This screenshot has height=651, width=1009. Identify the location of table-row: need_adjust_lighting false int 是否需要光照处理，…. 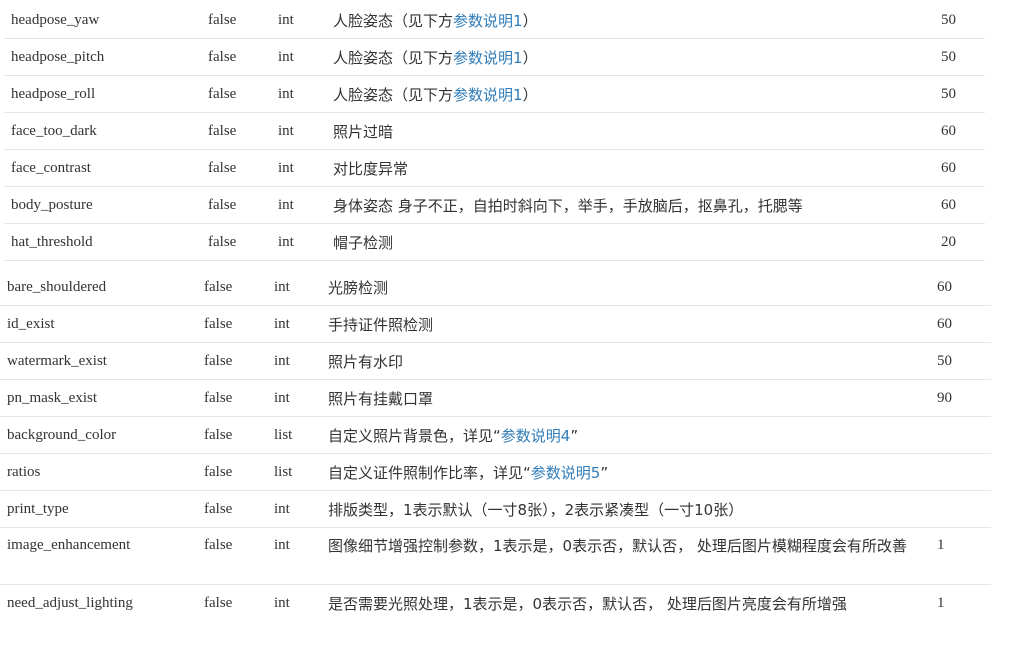
(495, 603).